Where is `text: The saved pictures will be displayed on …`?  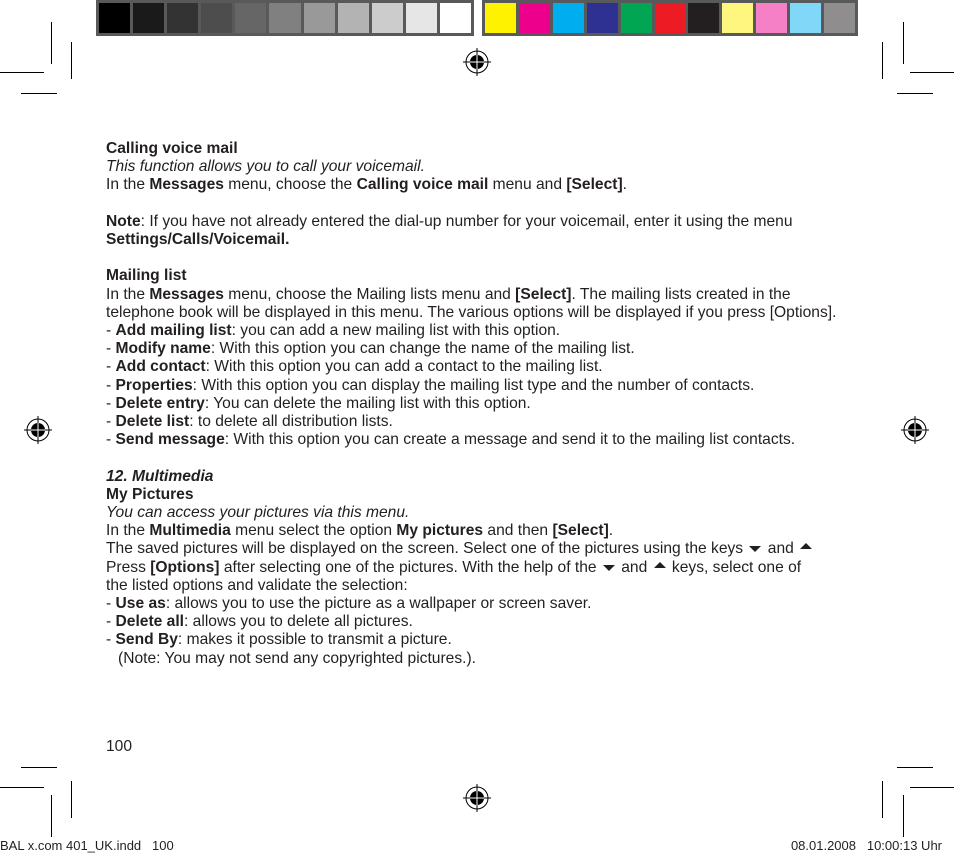
text: The saved pictures will be displayed on … is located at coordinates (427, 549).